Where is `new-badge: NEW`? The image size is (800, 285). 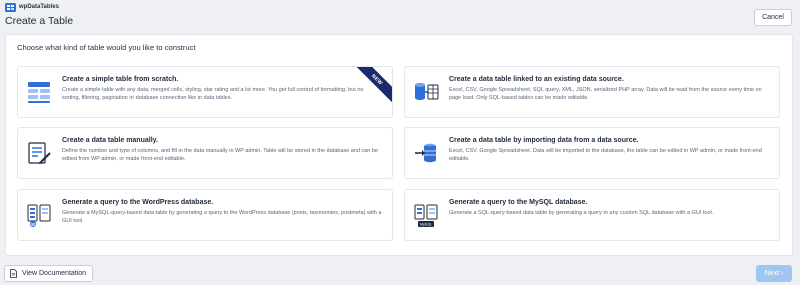
new-badge: NEW is located at coordinates (372, 87).